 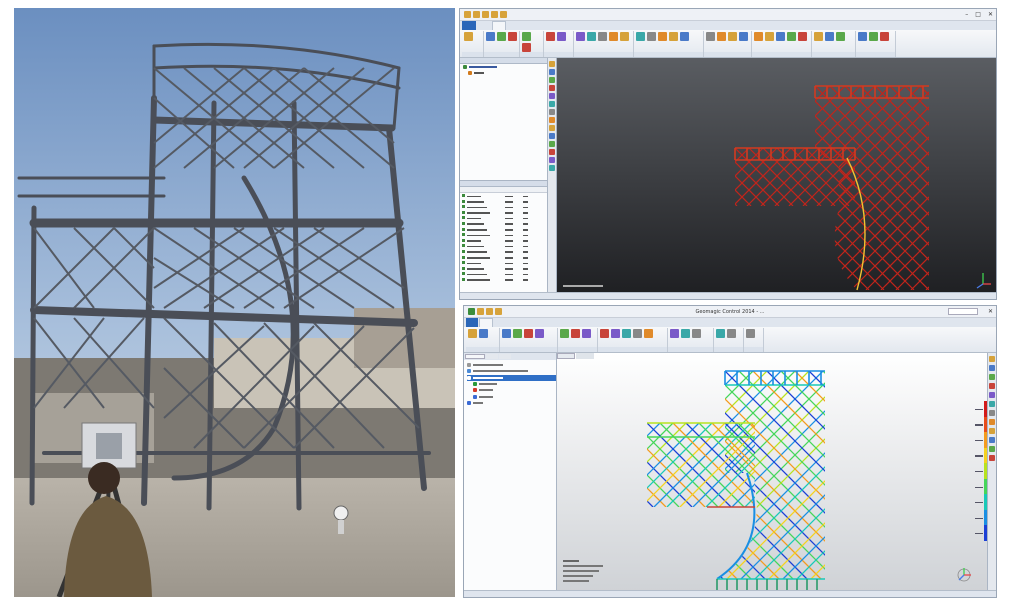 I want to click on window-controls: – □ ✕, so click(x=979, y=15).